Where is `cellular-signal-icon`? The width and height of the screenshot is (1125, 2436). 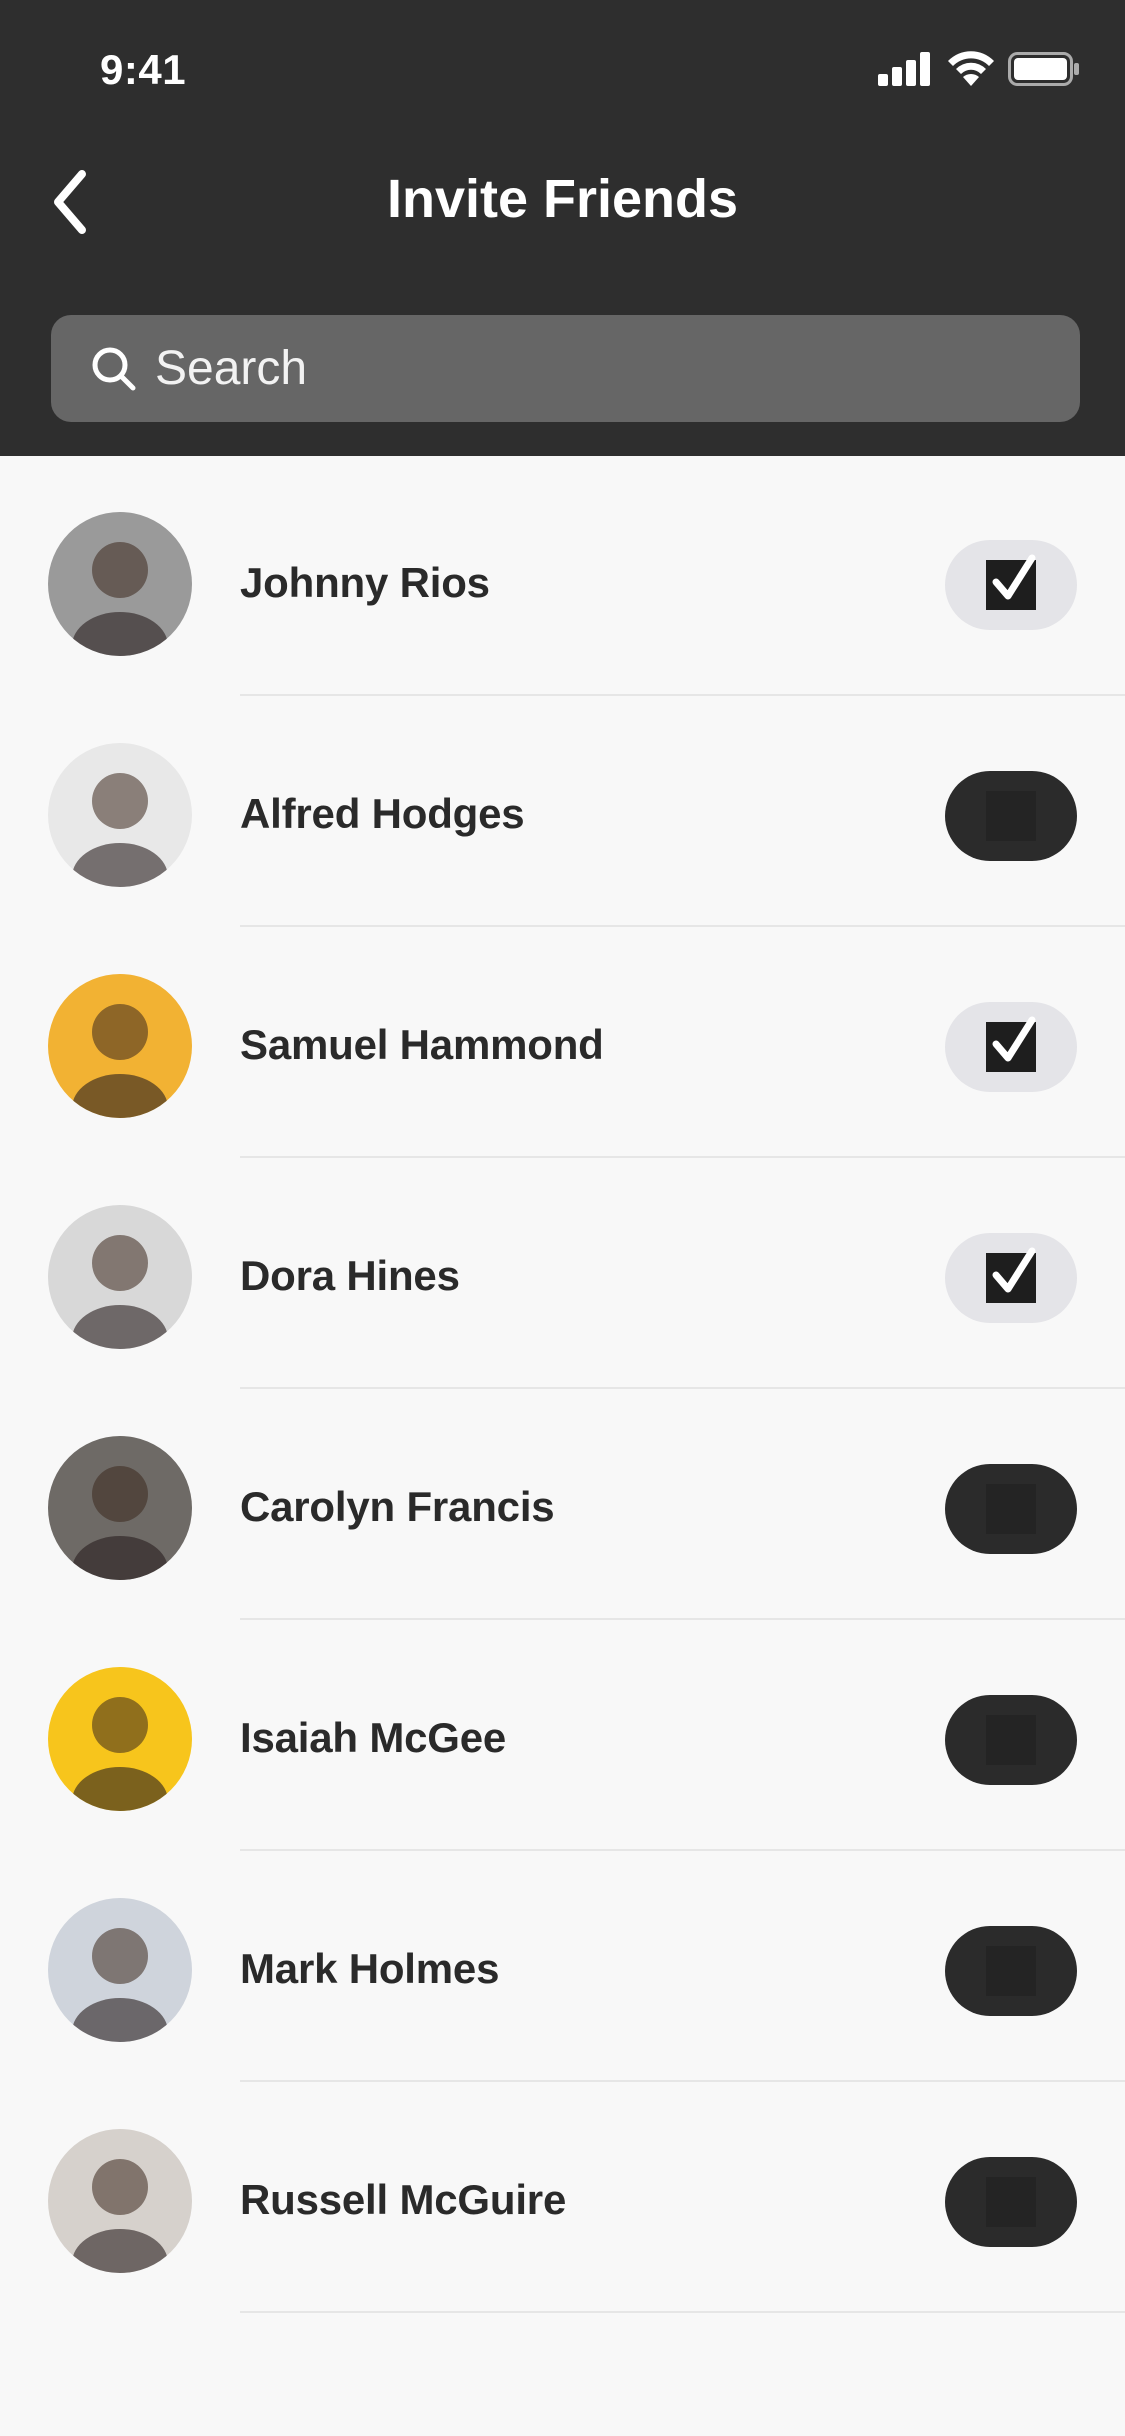 cellular-signal-icon is located at coordinates (904, 69).